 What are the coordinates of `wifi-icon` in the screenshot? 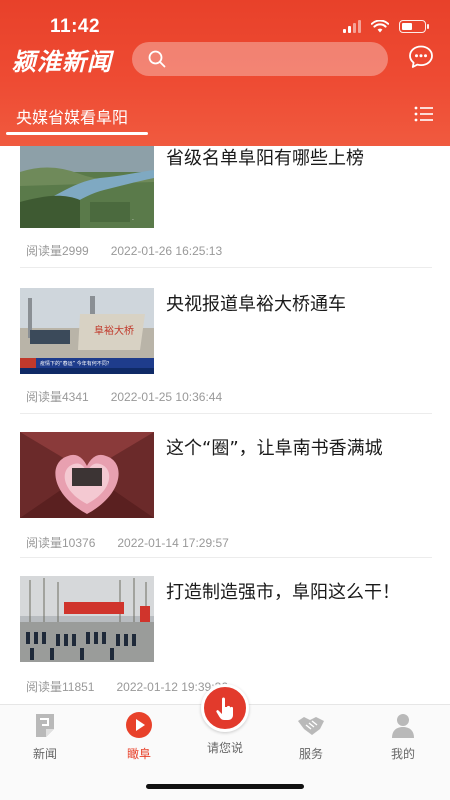 It's located at (380, 26).